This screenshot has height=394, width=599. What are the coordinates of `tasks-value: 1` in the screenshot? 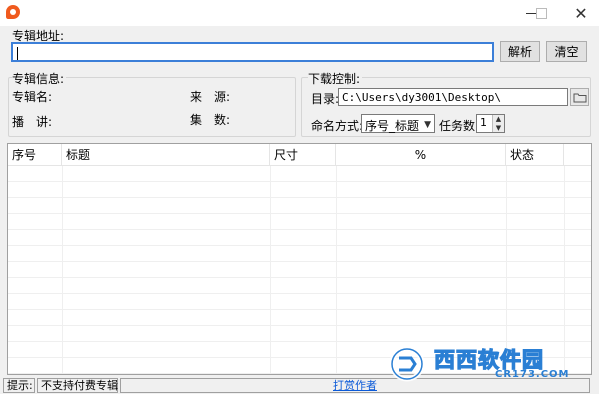 It's located at (483, 122).